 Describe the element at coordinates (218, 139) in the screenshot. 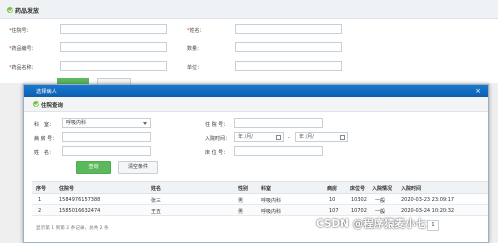

I see `admit-time-label: 入院时间：` at that location.